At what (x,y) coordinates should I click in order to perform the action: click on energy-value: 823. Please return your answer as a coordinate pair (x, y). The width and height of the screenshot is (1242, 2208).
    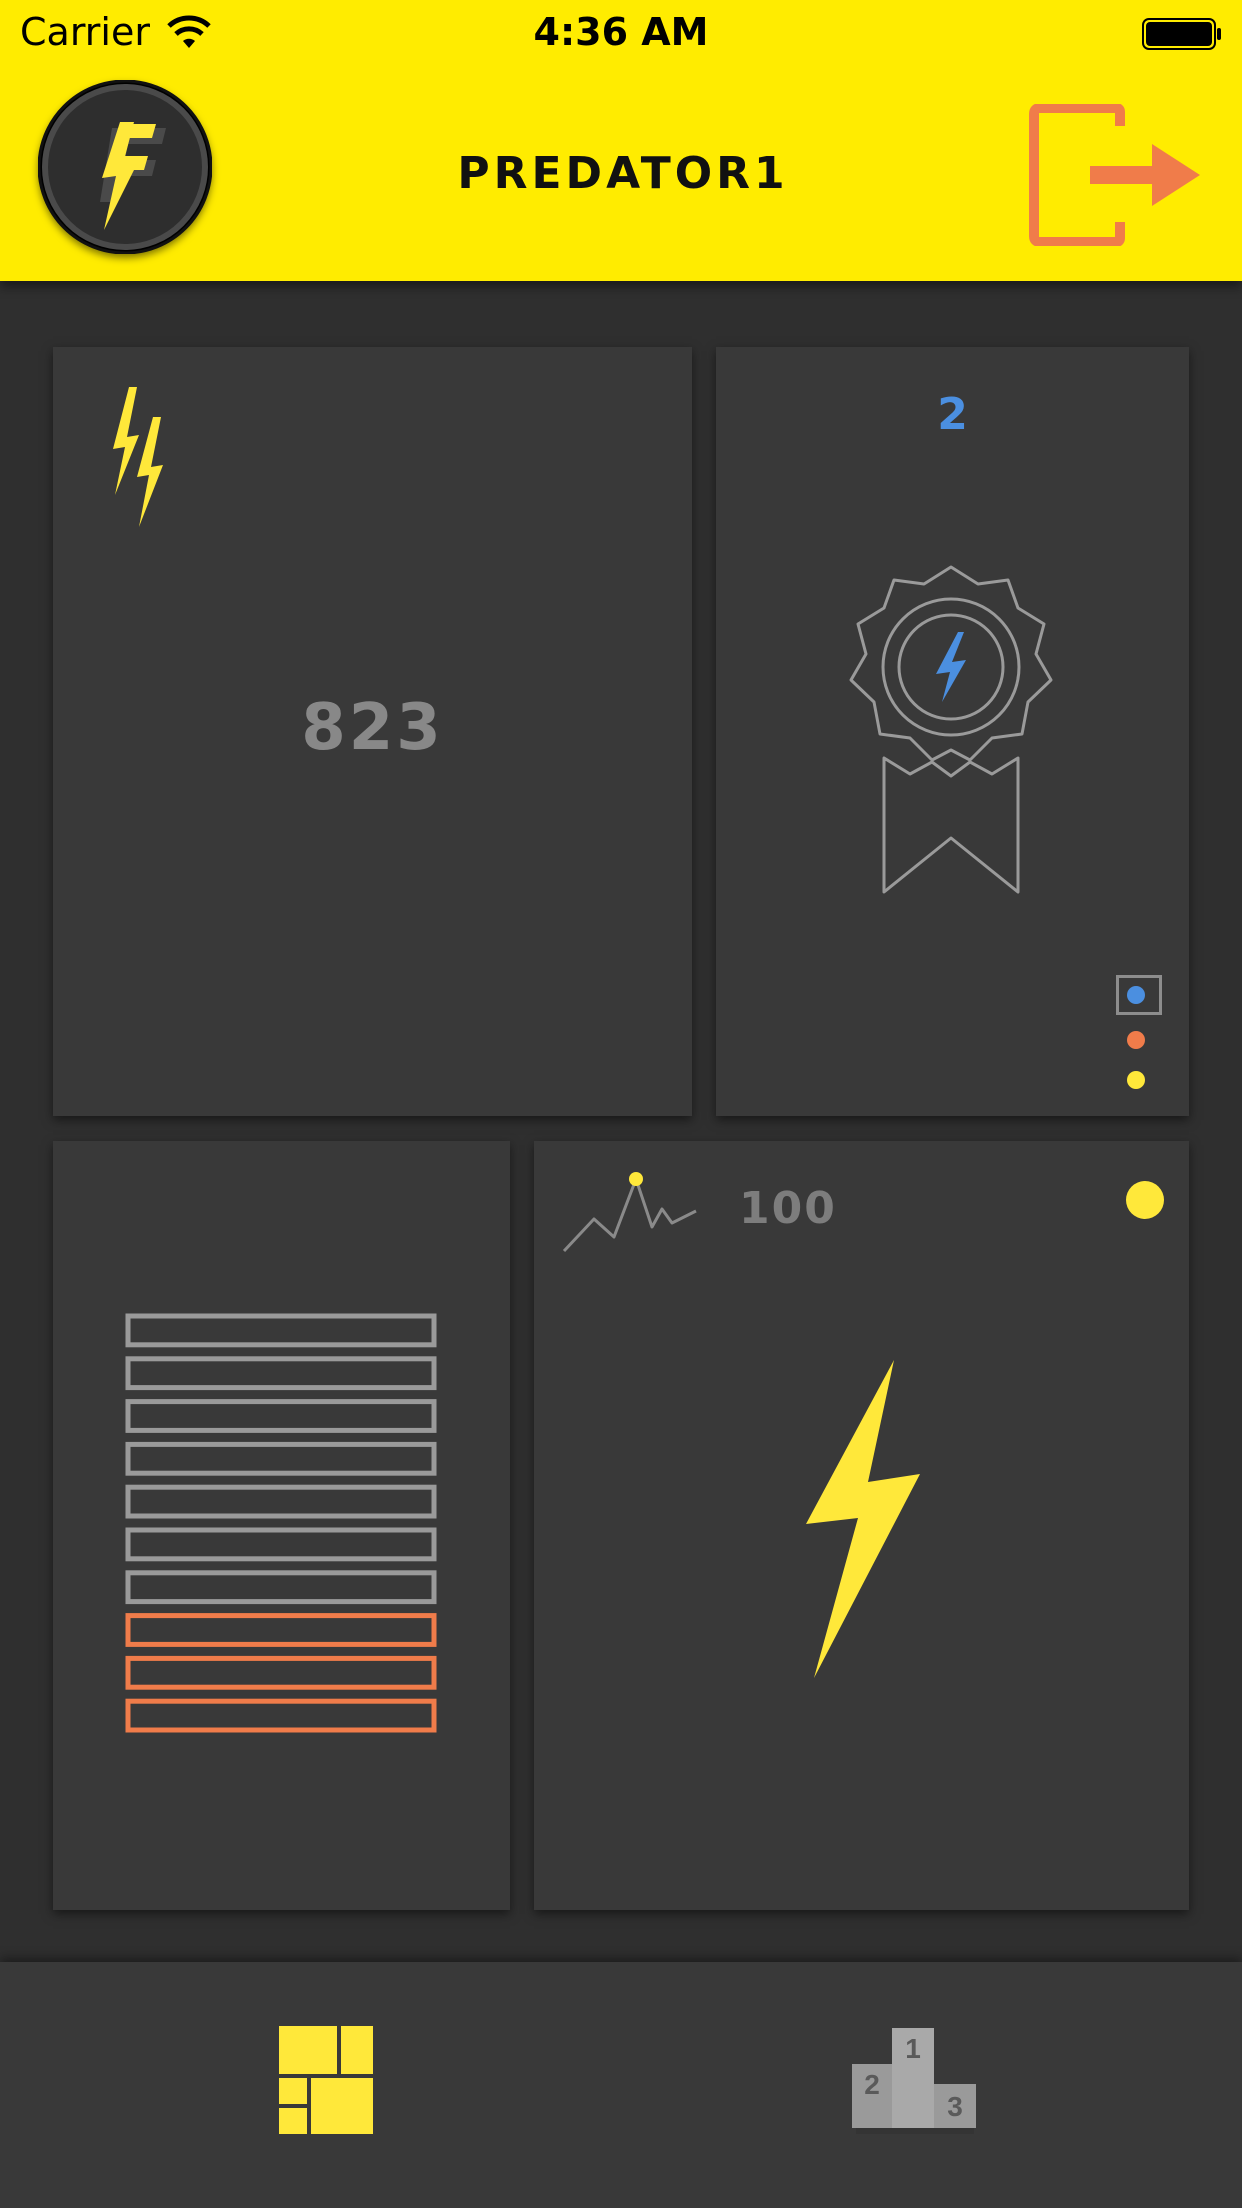
    Looking at the image, I should click on (372, 728).